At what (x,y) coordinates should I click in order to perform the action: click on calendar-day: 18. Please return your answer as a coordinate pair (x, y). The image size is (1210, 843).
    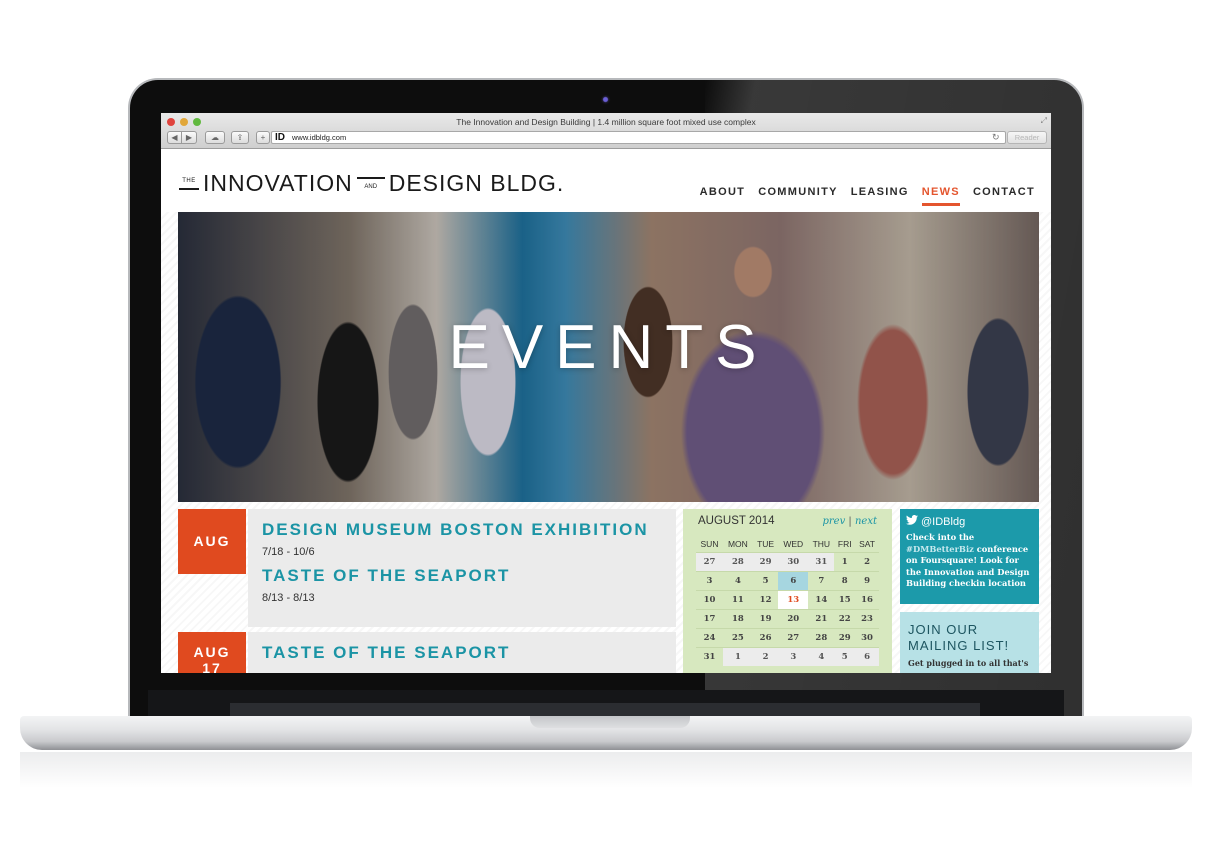
    Looking at the image, I should click on (737, 618).